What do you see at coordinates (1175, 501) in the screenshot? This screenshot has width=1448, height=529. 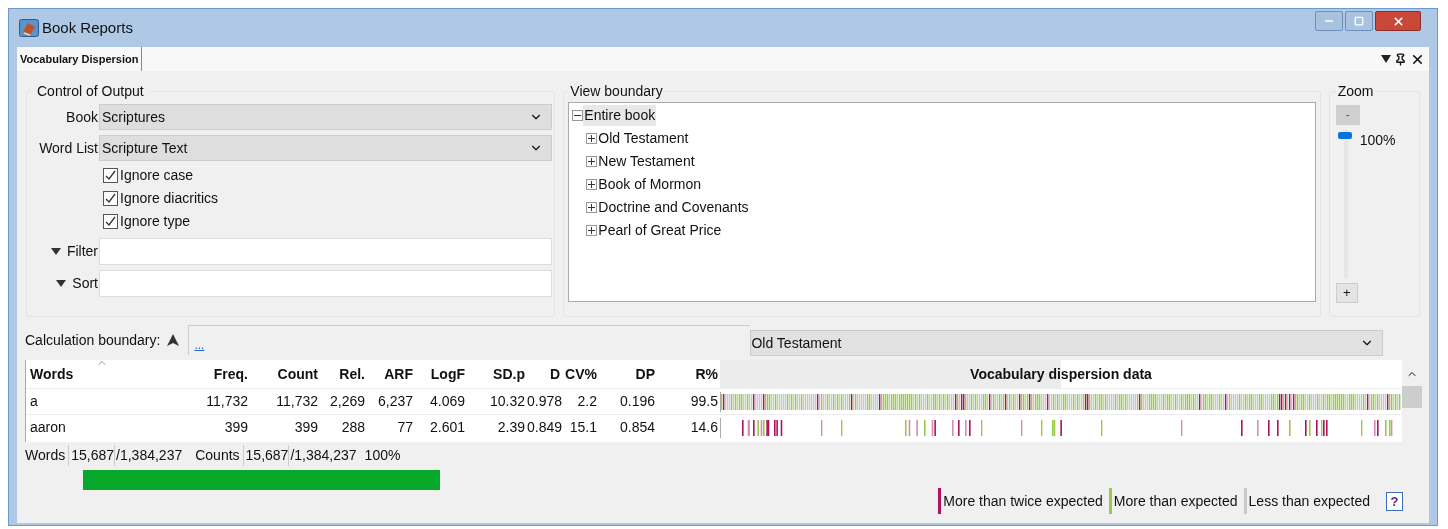 I see `legend-label: More than expected` at bounding box center [1175, 501].